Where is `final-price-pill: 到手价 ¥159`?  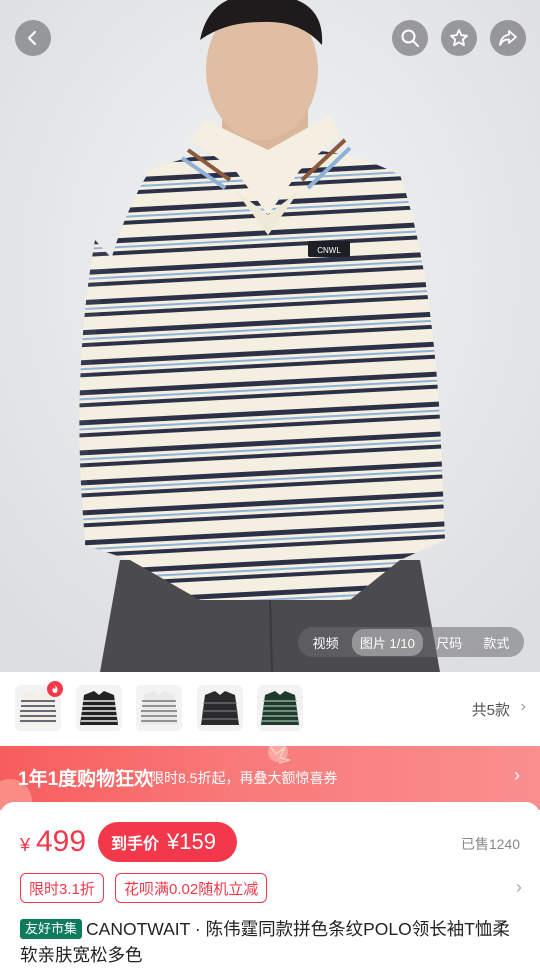 final-price-pill: 到手价 ¥159 is located at coordinates (167, 842).